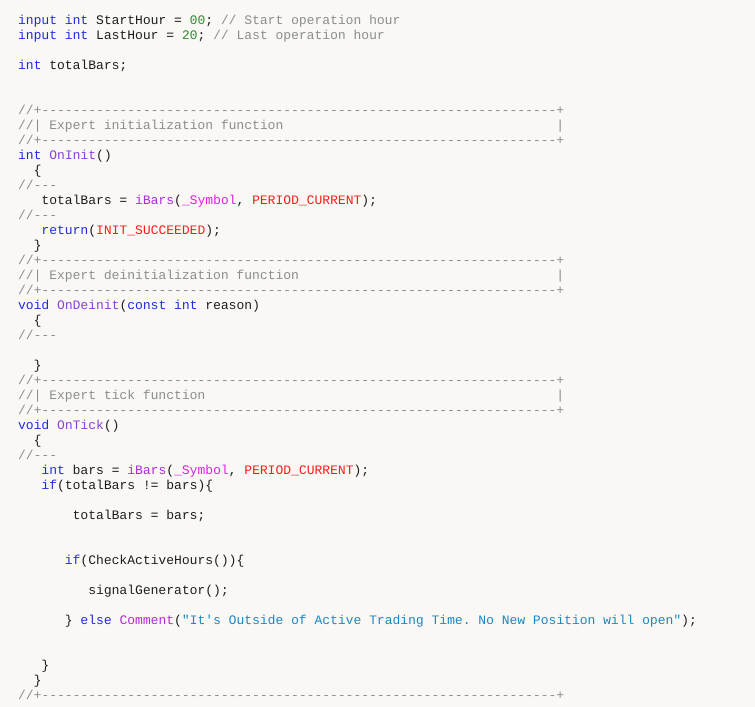  I want to click on code-line: int totalBars;, so click(73, 65).